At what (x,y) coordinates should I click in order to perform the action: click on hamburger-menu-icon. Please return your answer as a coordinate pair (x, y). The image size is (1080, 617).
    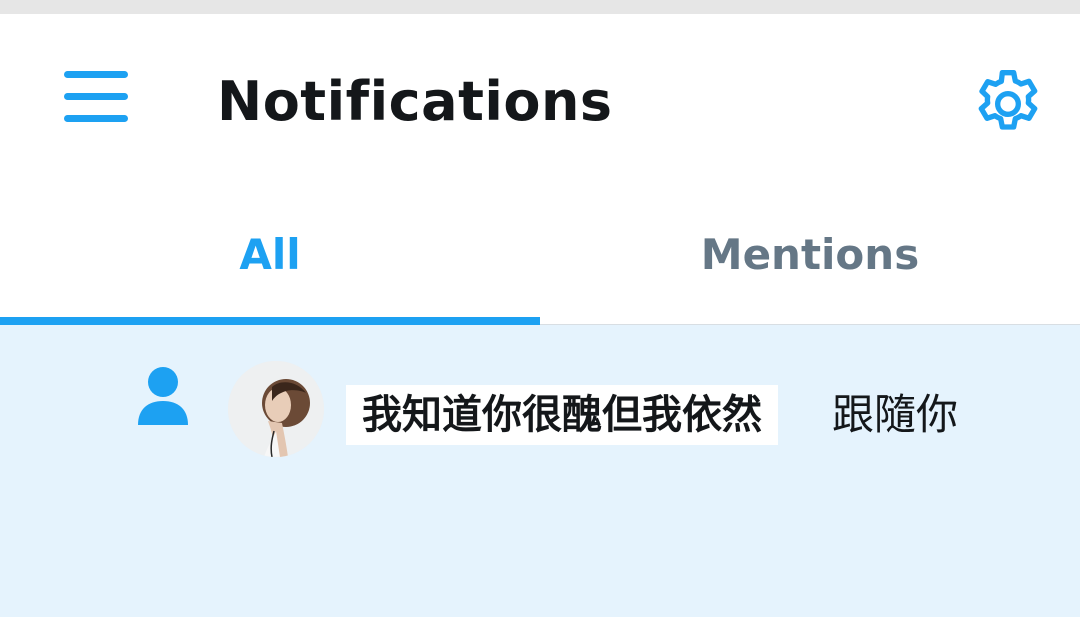
    Looking at the image, I should click on (96, 96).